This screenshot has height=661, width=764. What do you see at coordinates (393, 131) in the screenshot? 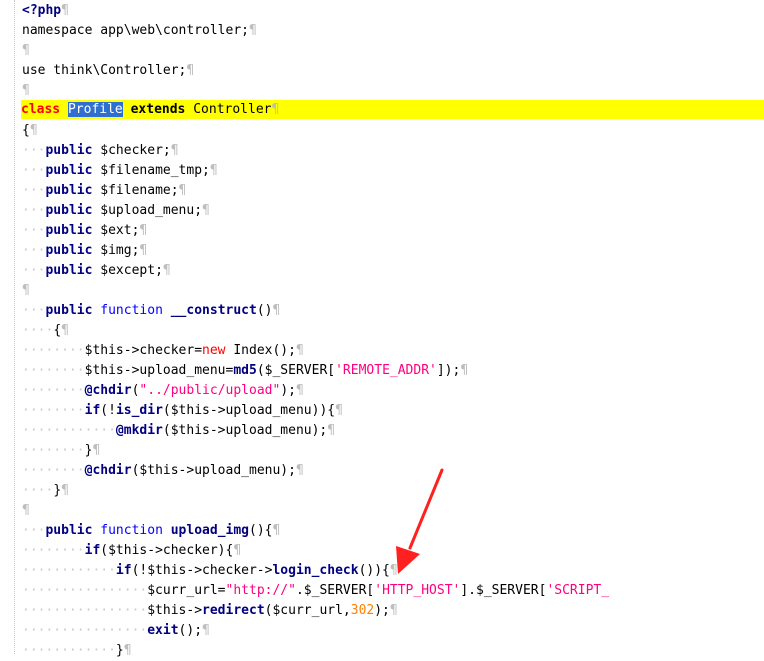
I see `code-line: {¶` at bounding box center [393, 131].